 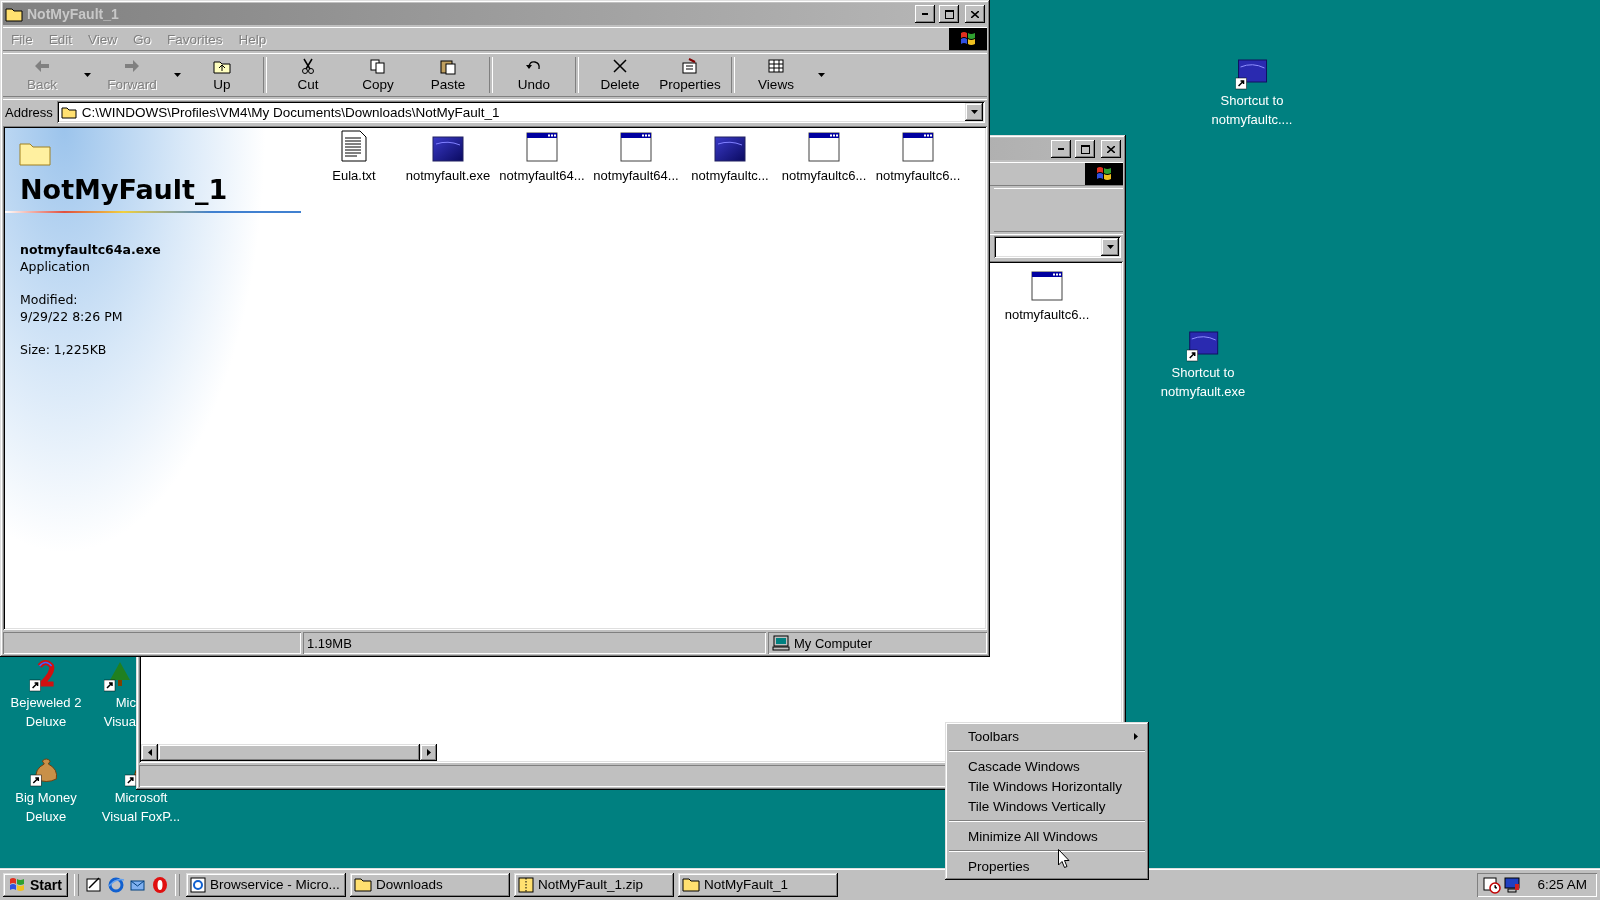 I want to click on taskbar-button: NotMyFault_1, so click(x=757, y=884).